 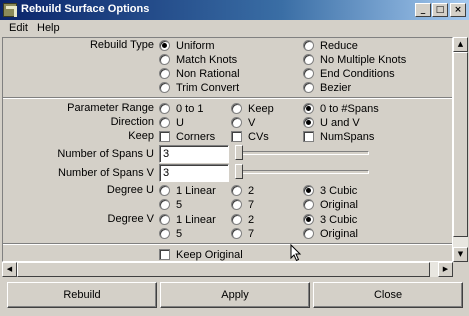 I want to click on degree-u-2: 2, so click(x=242, y=190).